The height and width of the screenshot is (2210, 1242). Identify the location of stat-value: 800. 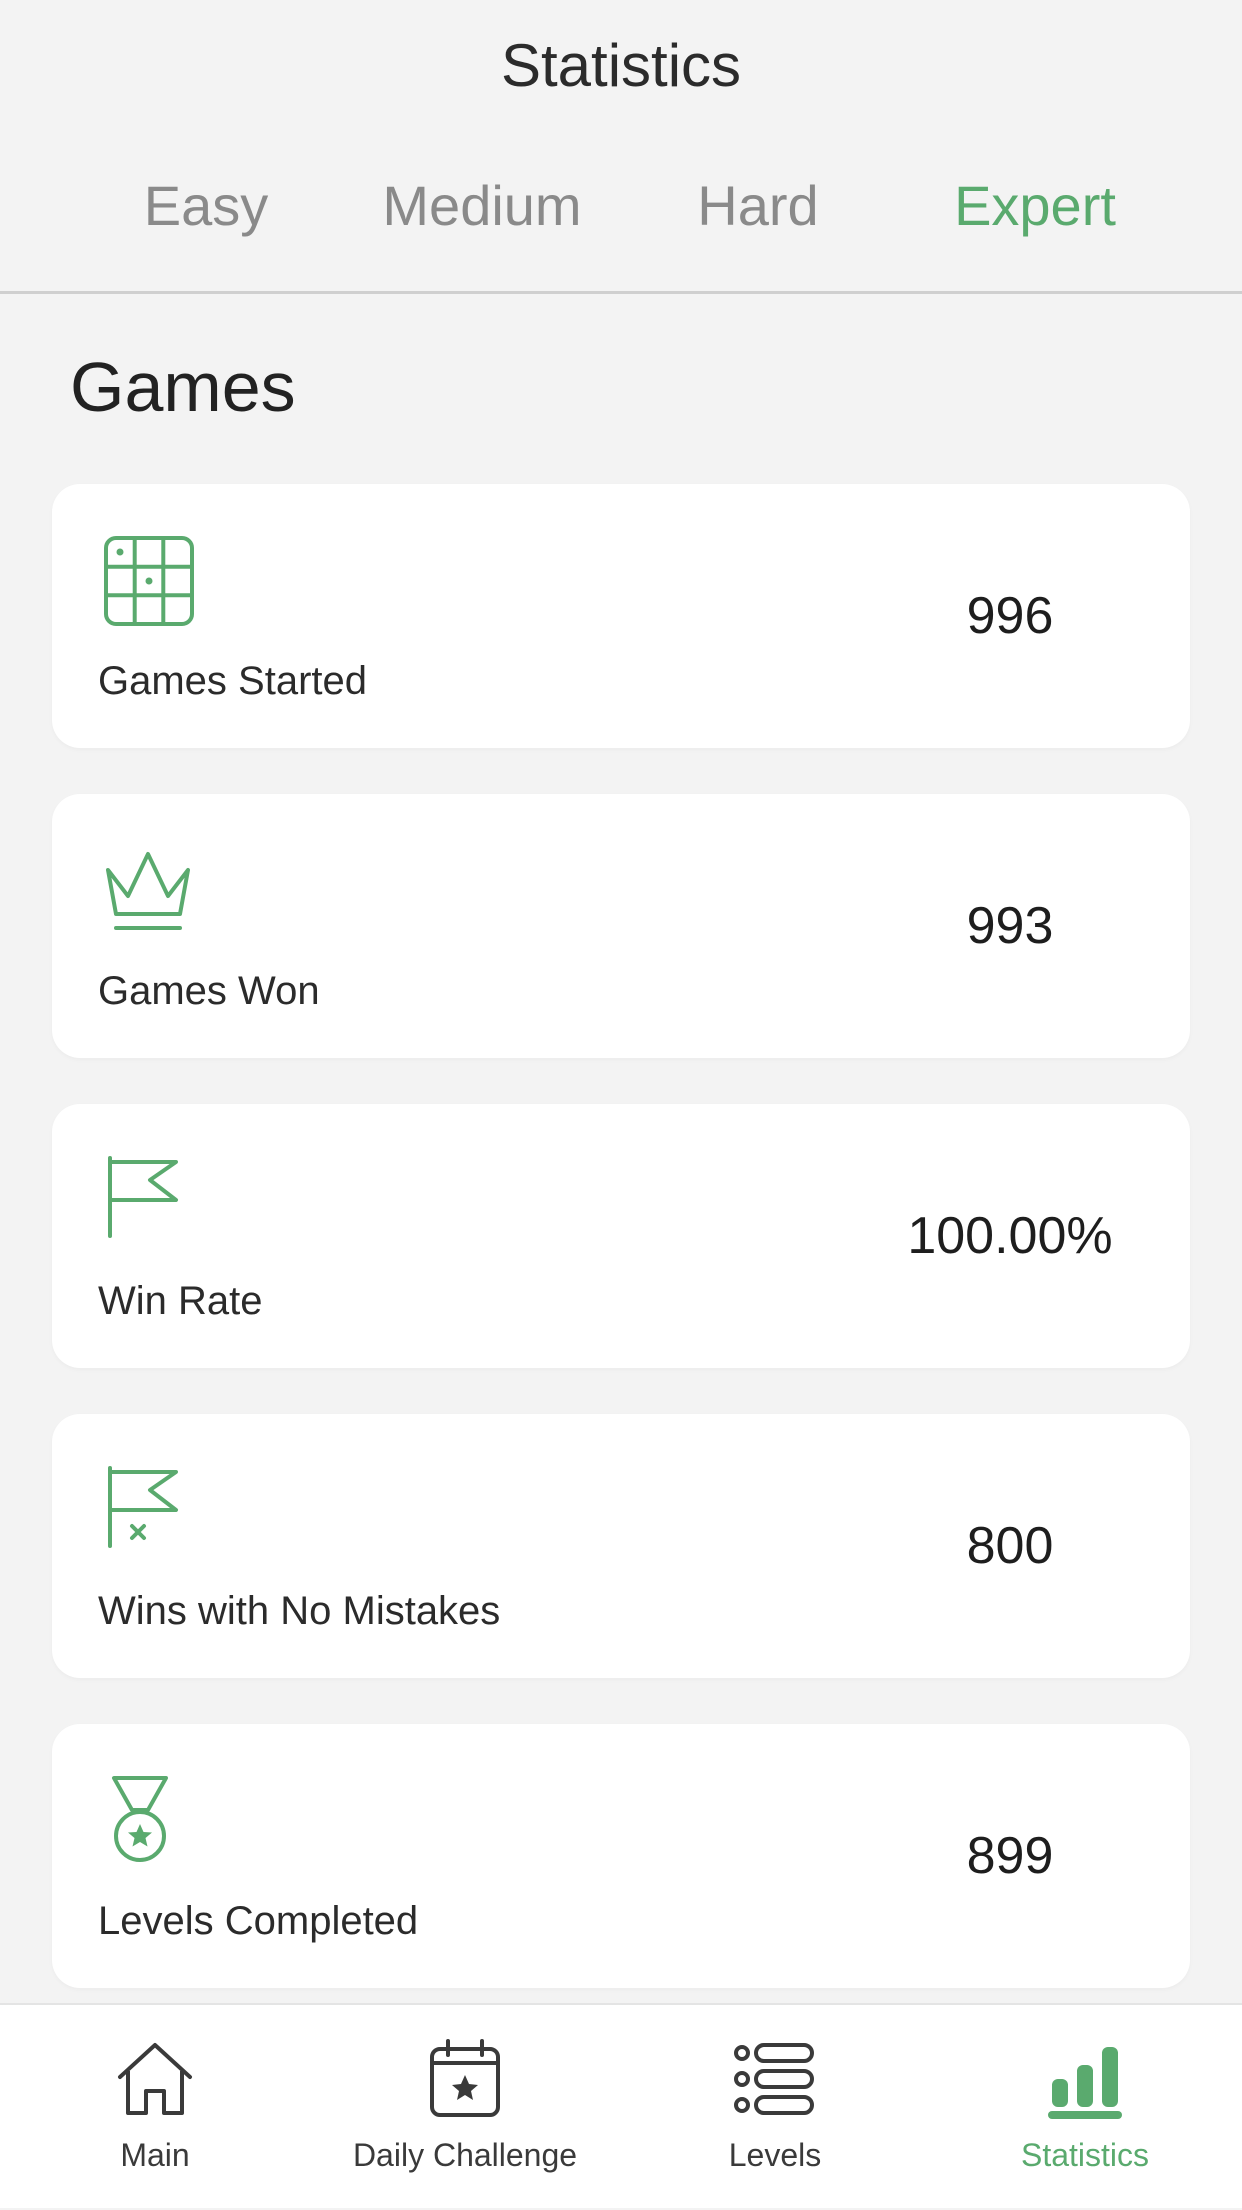
(1010, 1546).